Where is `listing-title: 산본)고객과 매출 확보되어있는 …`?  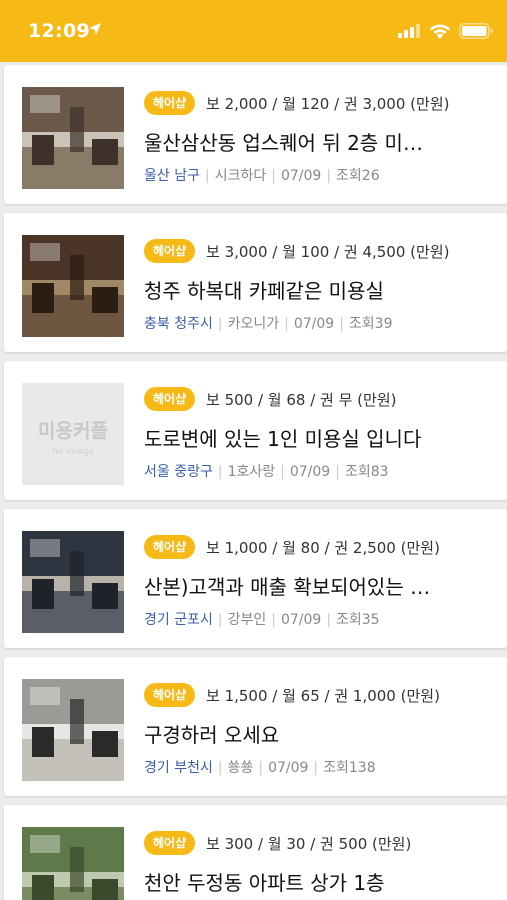 listing-title: 산본)고객과 매출 확보되어있는 … is located at coordinates (316, 585).